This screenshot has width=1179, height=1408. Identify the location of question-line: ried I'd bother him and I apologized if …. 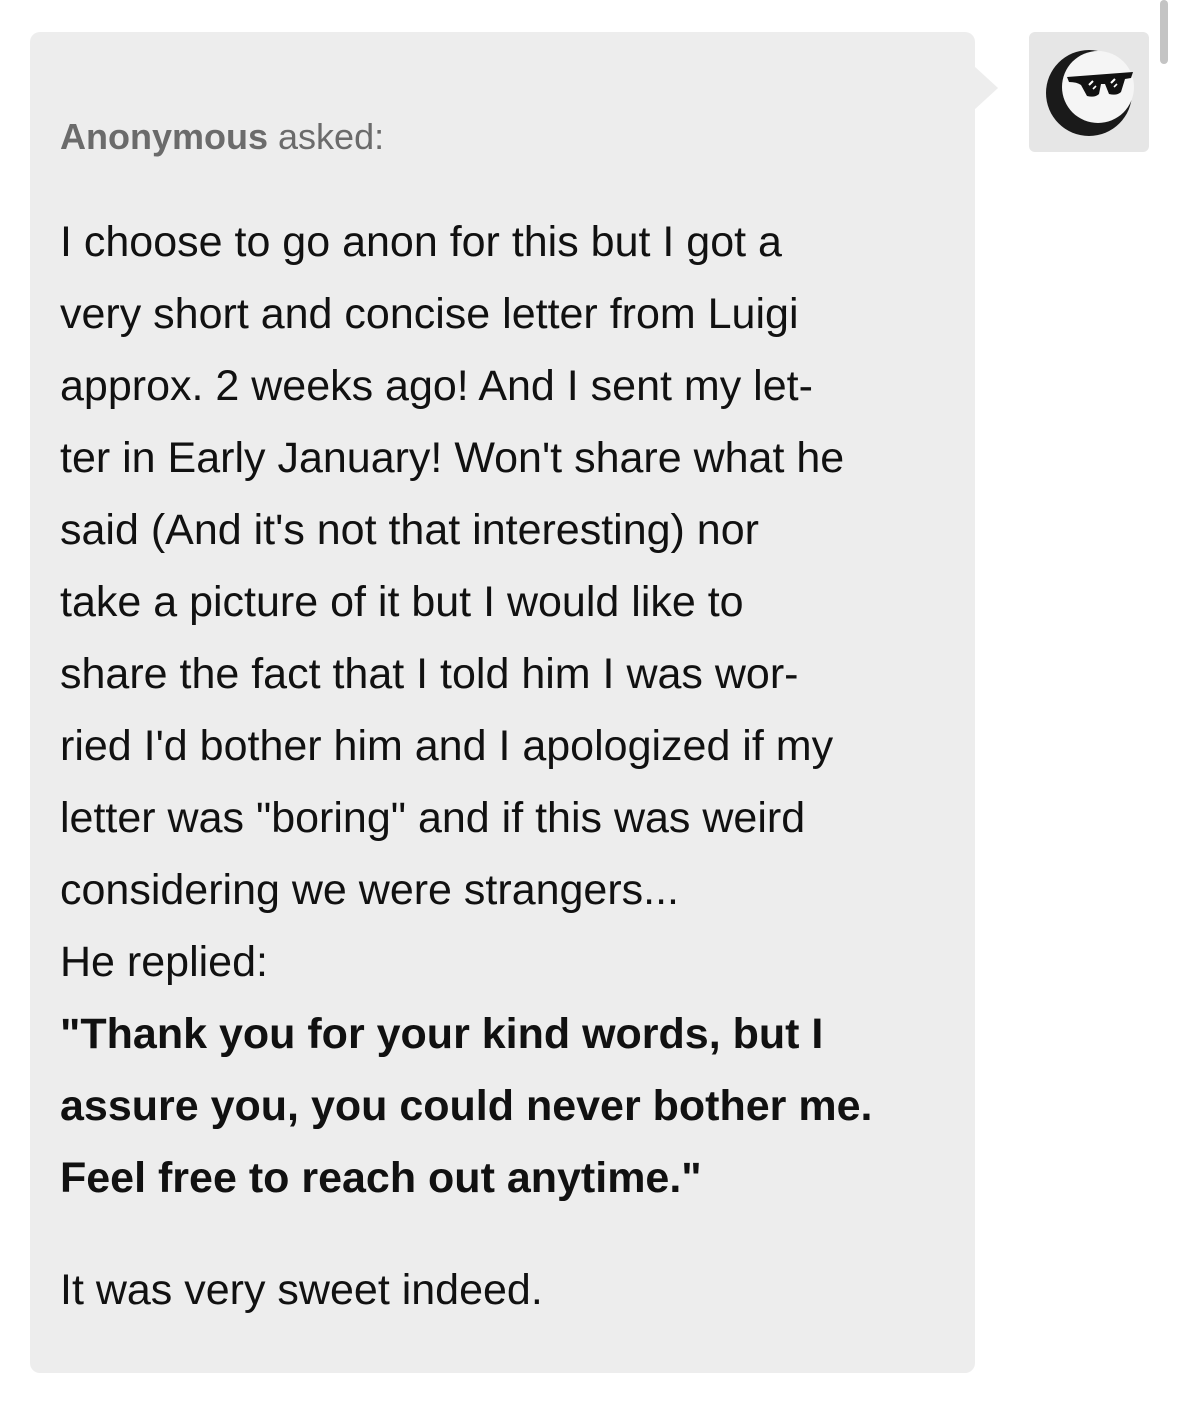
(447, 746).